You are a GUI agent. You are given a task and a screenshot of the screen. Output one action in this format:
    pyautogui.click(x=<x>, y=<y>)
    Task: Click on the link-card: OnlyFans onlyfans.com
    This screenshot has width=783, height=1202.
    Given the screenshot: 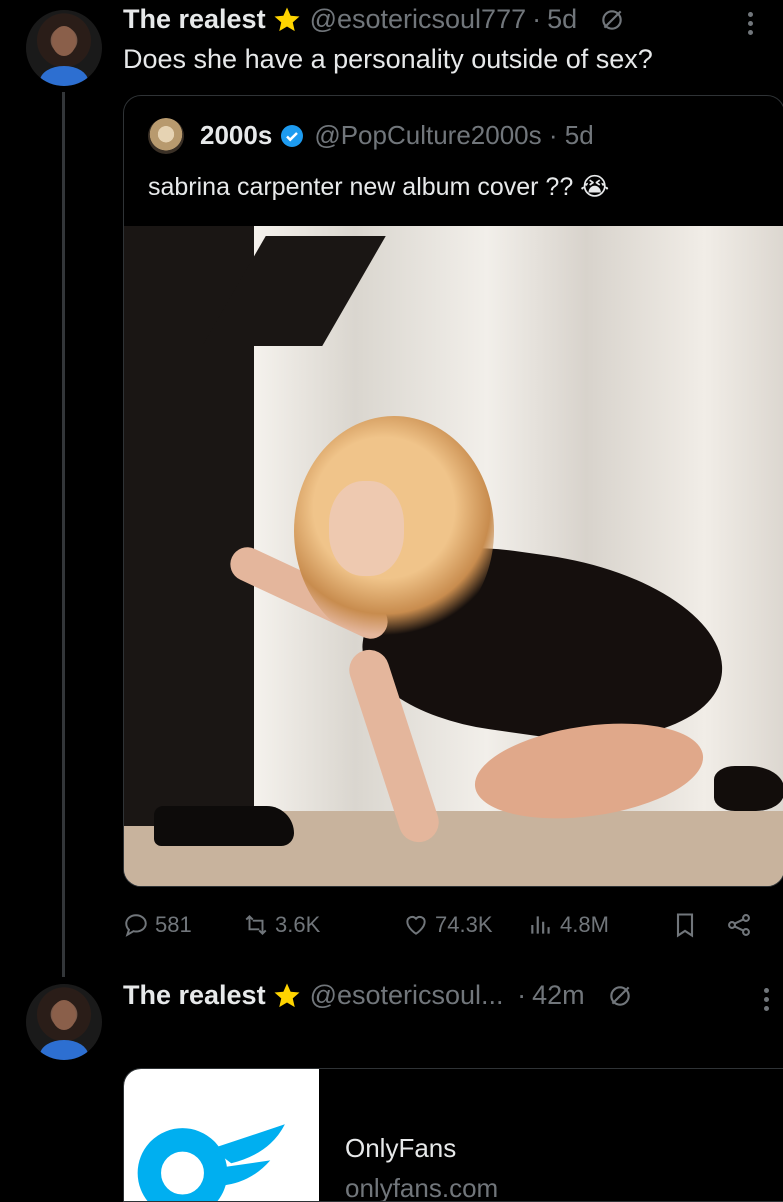 What is the action you would take?
    pyautogui.click(x=453, y=1135)
    